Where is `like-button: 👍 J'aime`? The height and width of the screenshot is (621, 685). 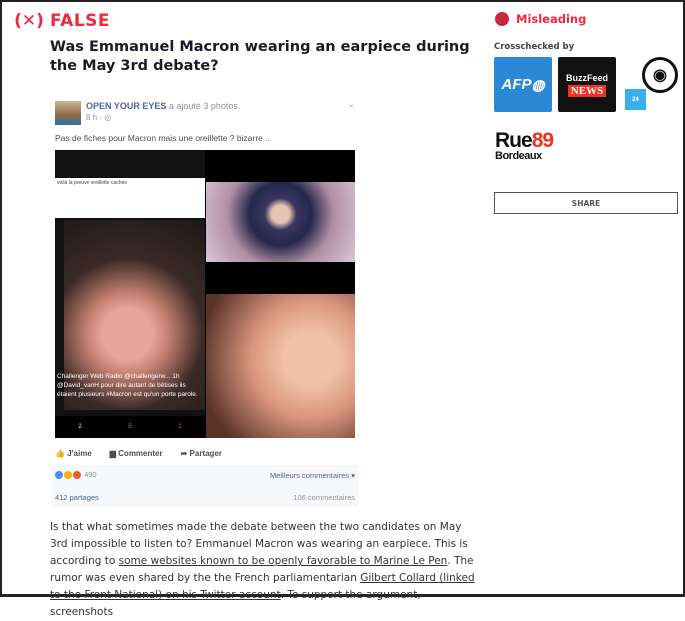
like-button: 👍 J'aime is located at coordinates (73, 453).